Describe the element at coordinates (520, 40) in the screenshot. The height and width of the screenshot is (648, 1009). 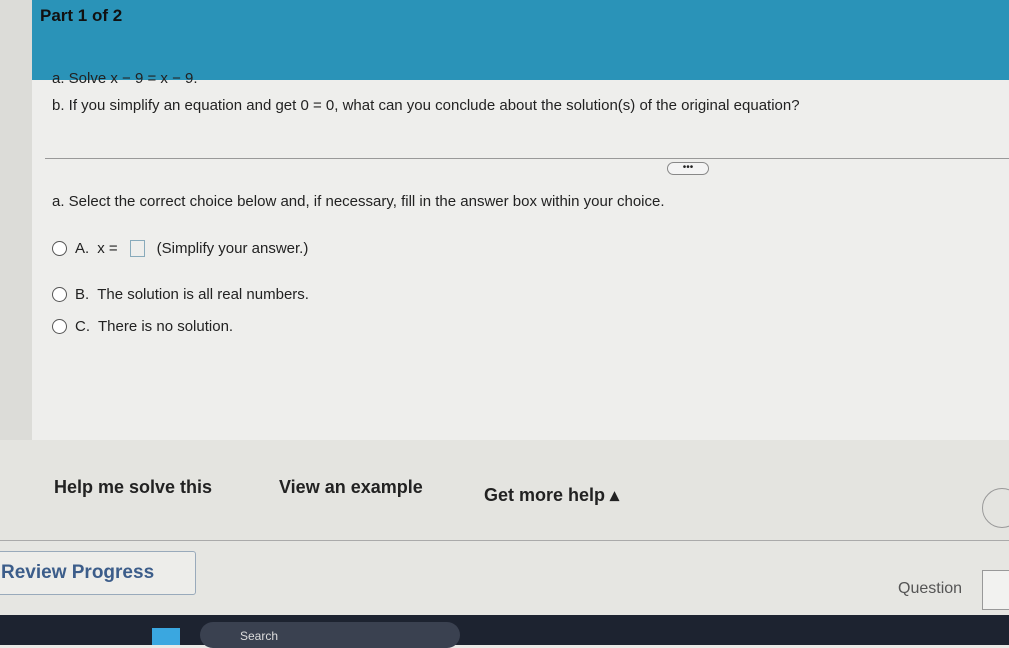
I see `header-bar` at that location.